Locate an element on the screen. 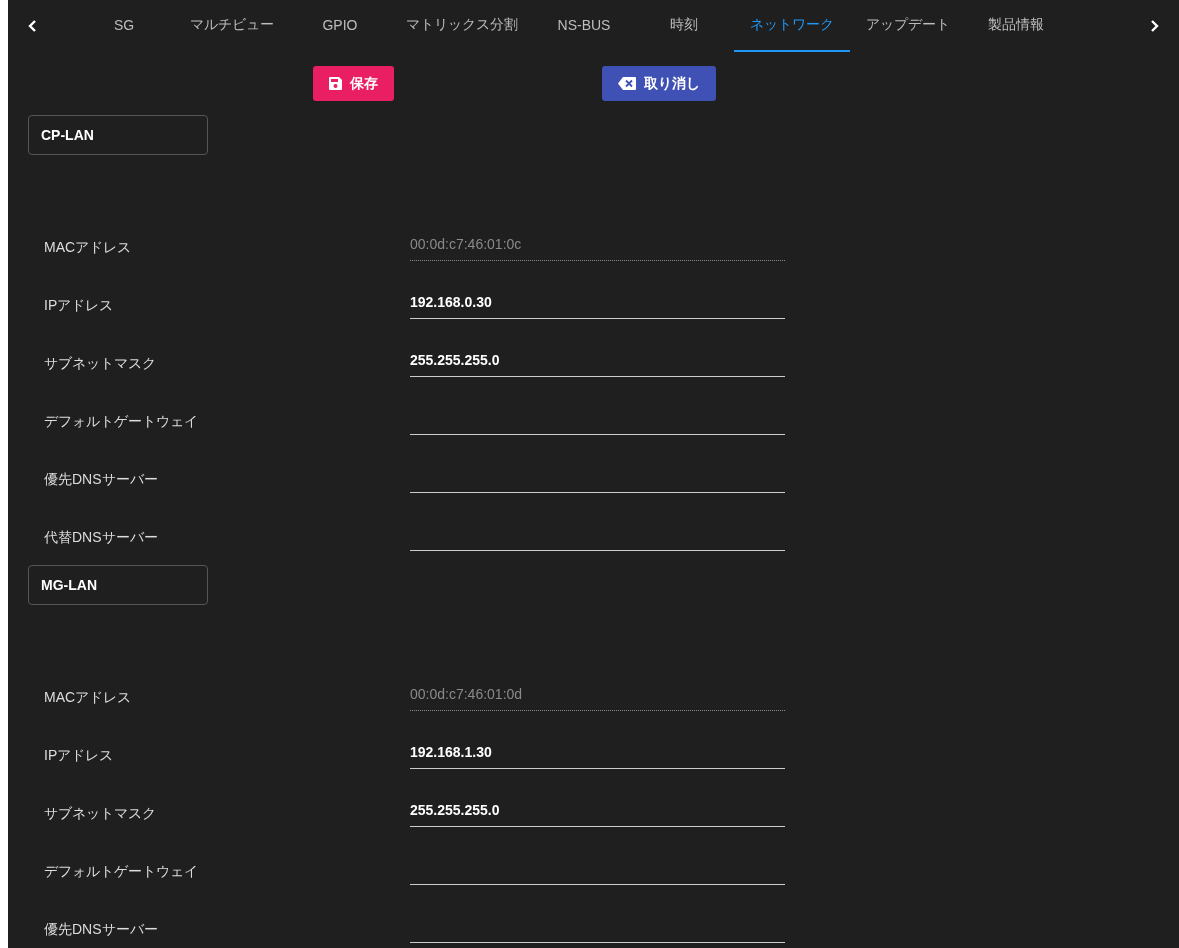 Image resolution: width=1179 pixels, height=948 pixels. tab: GPIO is located at coordinates (340, 26).